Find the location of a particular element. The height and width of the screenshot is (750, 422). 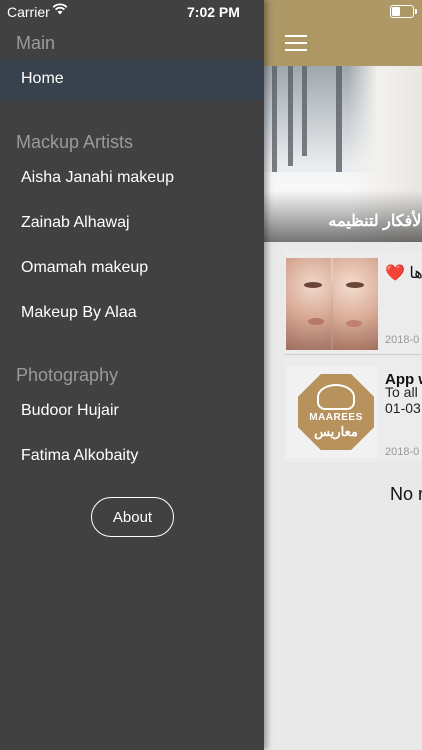

hero-banner: بعض الأفكار لتنظيمه is located at coordinates (343, 154).